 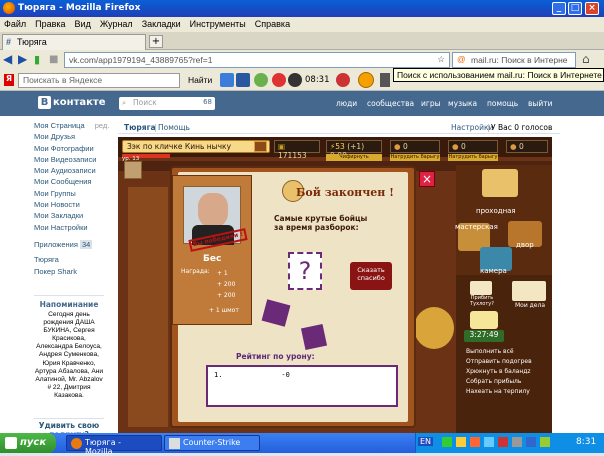 I want to click on new-tab-button: +, so click(x=156, y=41).